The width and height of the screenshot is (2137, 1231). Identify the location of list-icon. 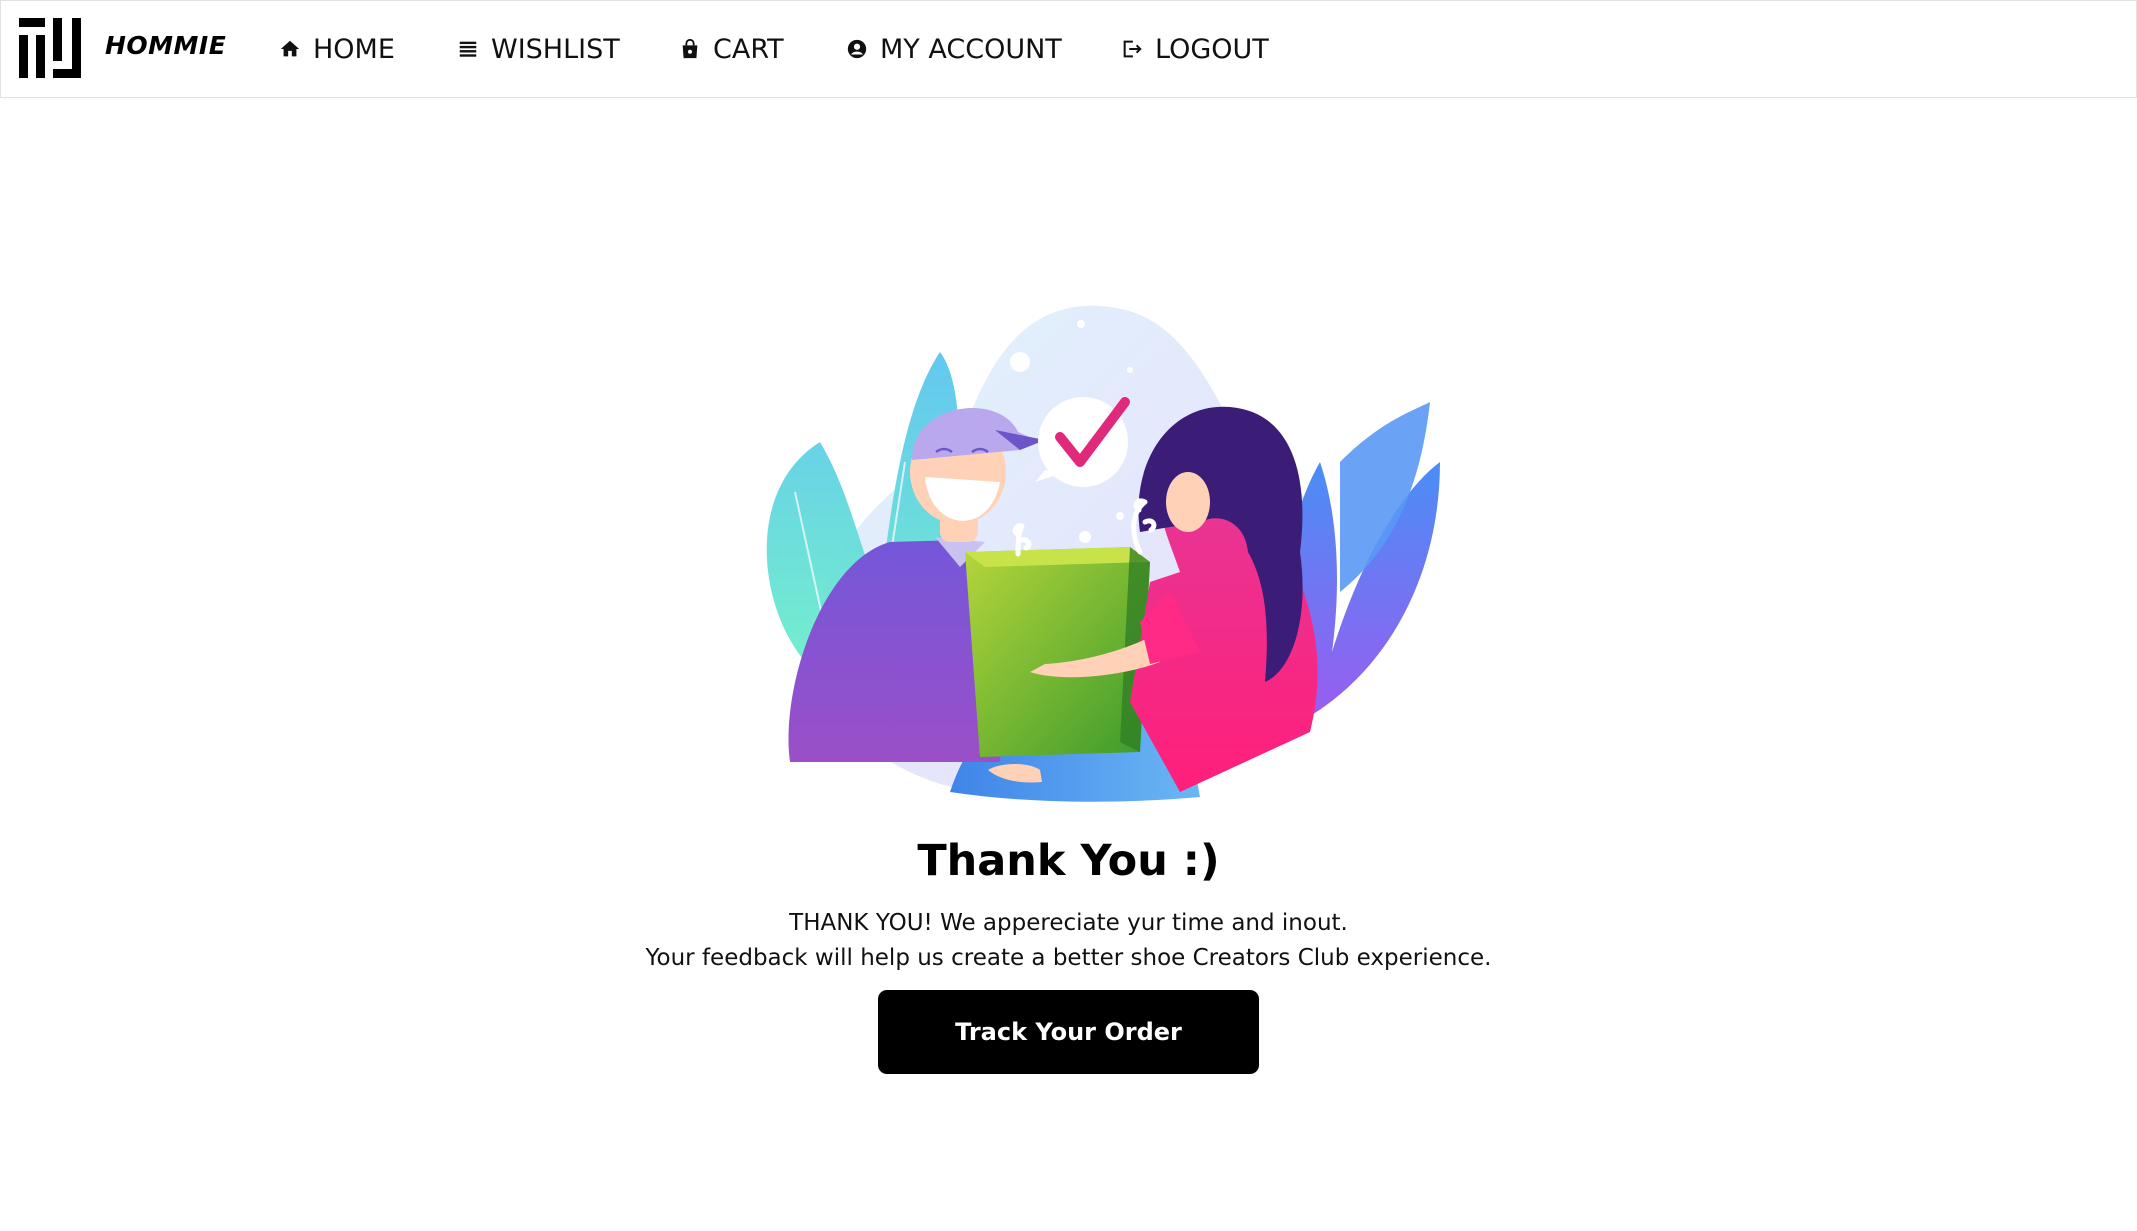
(468, 49).